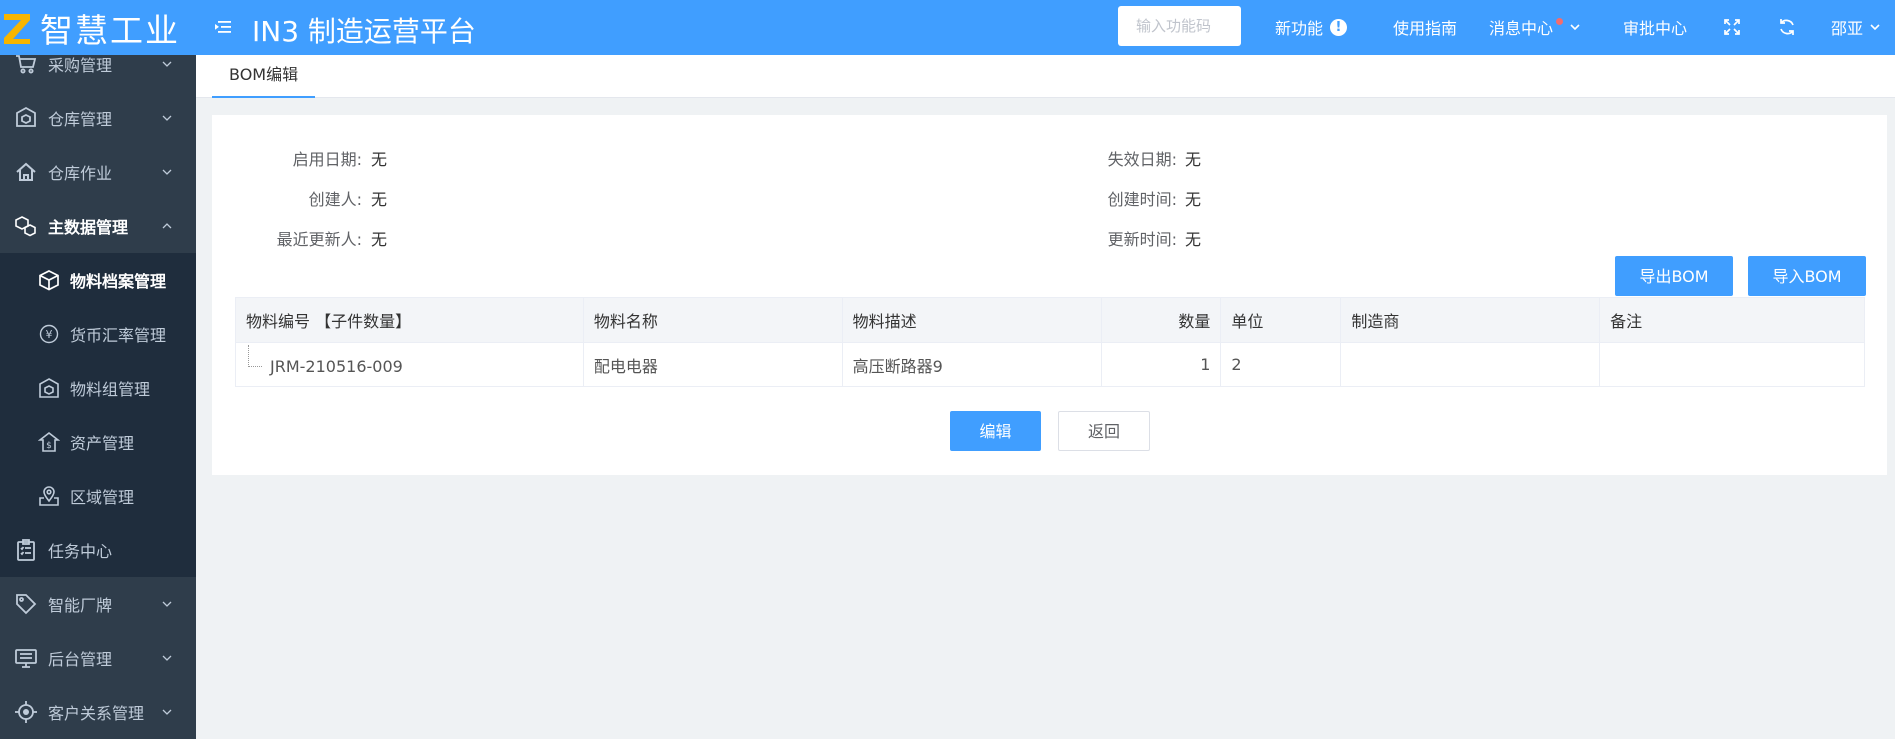 The height and width of the screenshot is (739, 1895). I want to click on cell-unit: 2, so click(1281, 364).